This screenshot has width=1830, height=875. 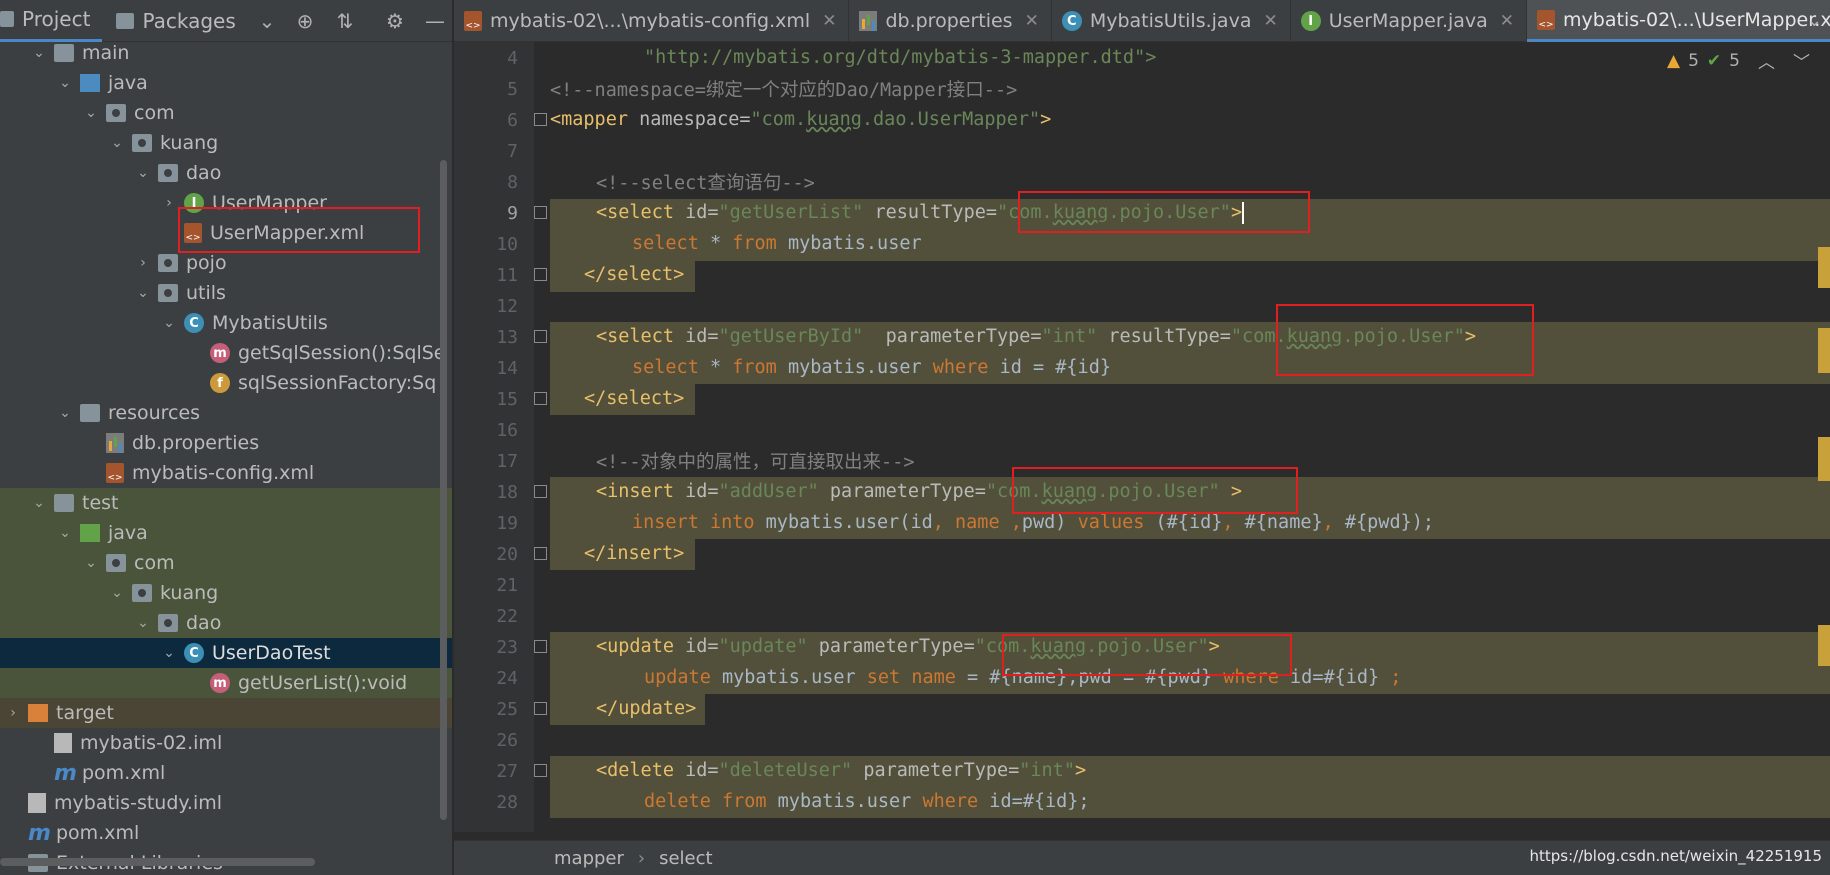 I want to click on tree-item: ⌄ test, so click(x=226, y=503).